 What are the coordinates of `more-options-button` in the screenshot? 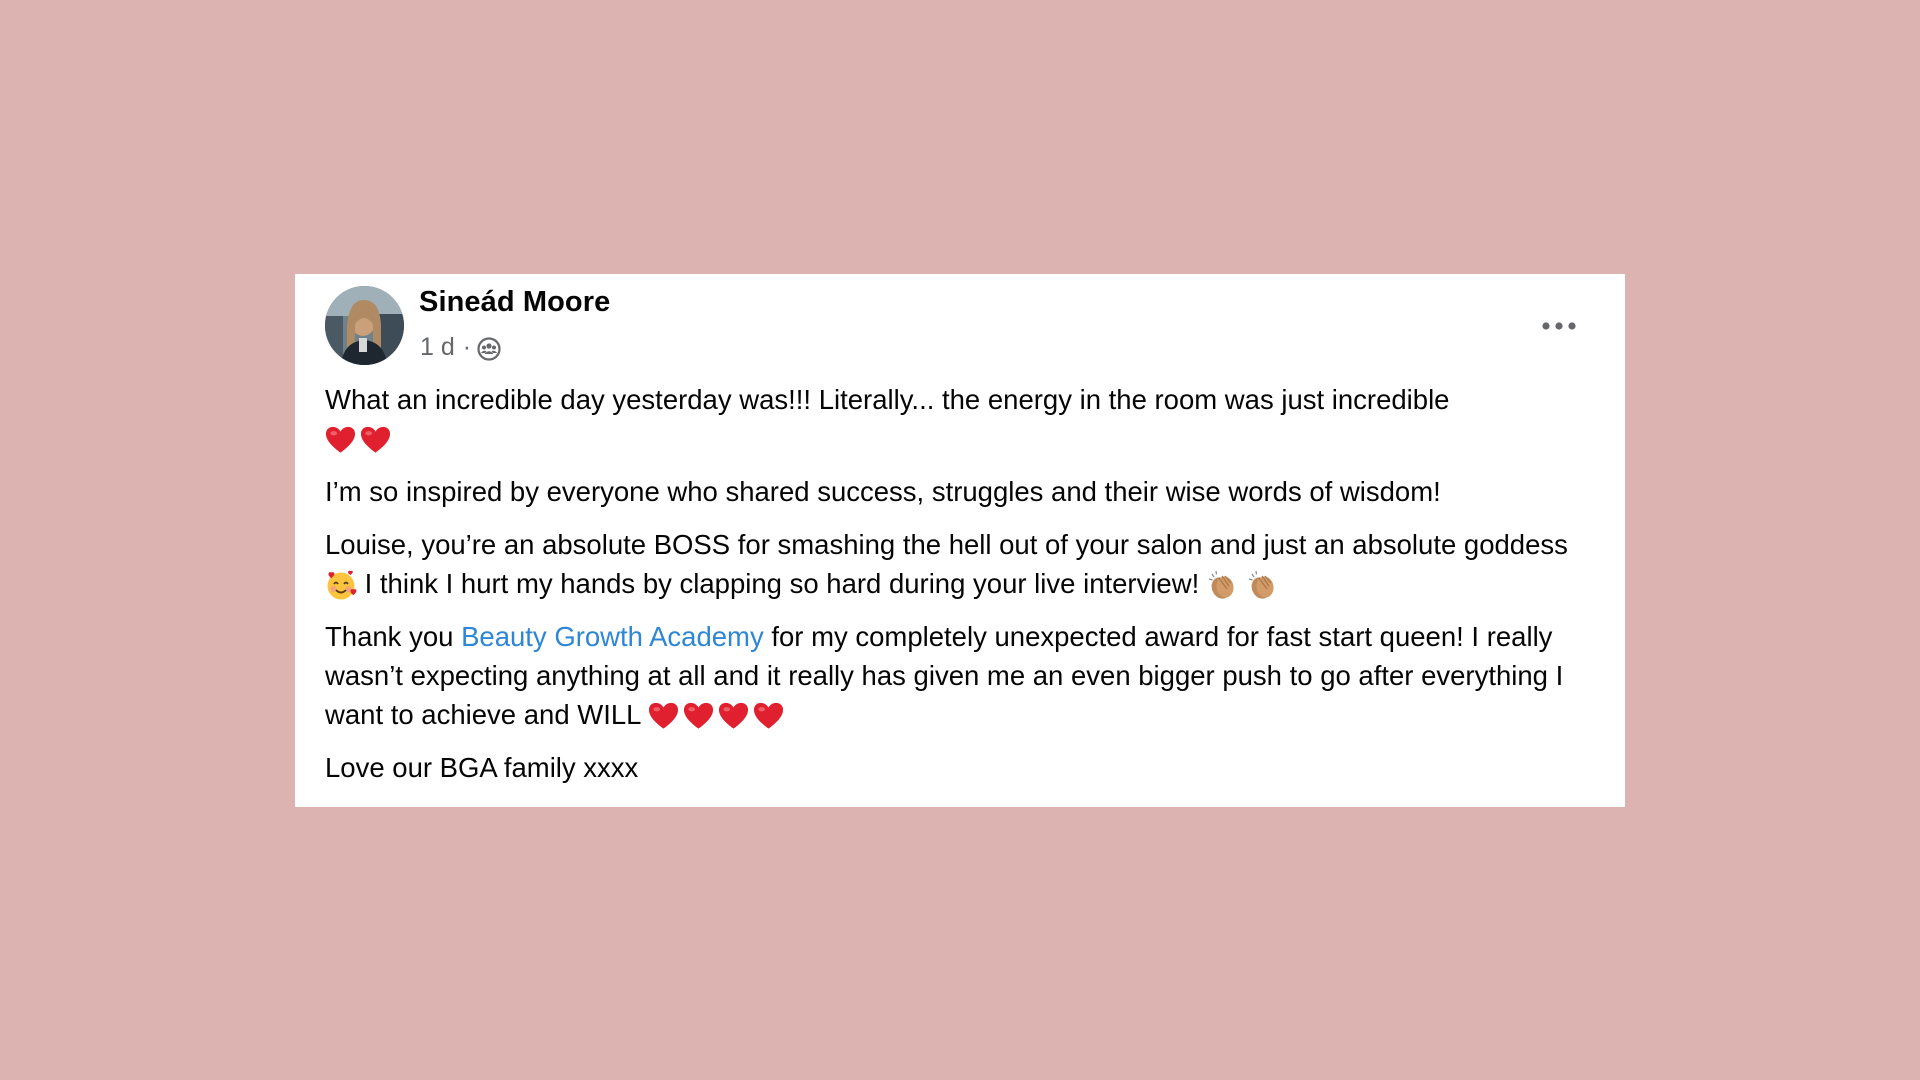 It's located at (1559, 326).